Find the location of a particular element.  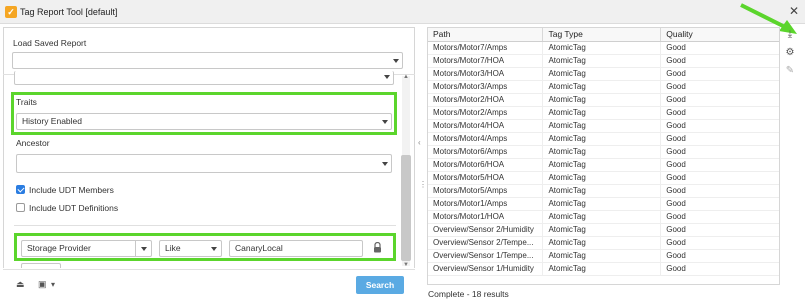

app-check-icon: ✓ is located at coordinates (11, 12).